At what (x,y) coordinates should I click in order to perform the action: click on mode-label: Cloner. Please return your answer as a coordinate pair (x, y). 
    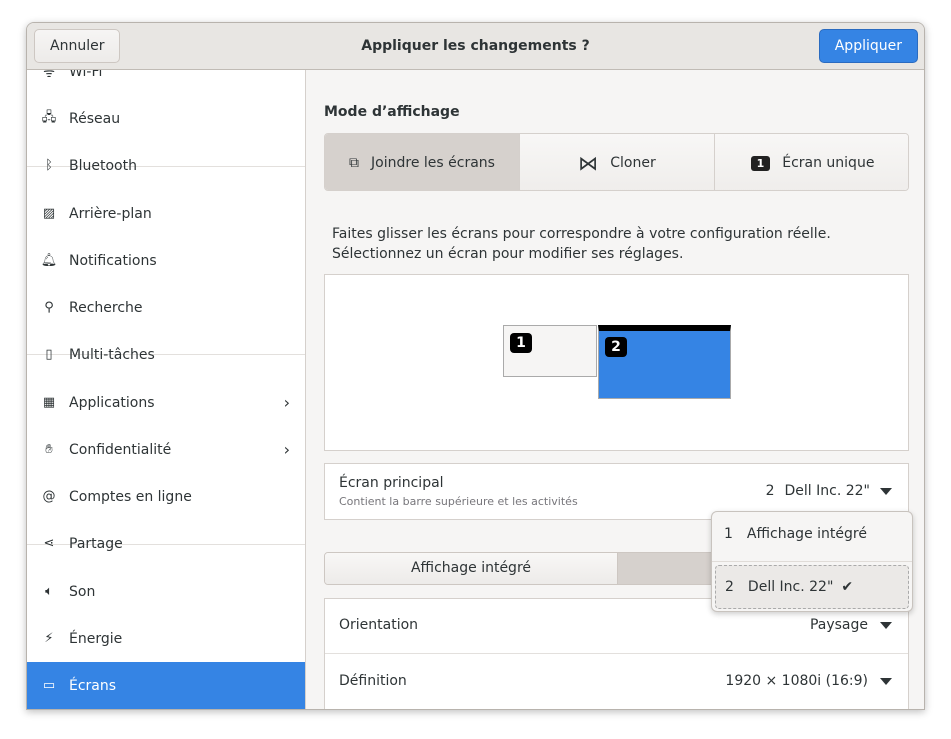
    Looking at the image, I should click on (633, 163).